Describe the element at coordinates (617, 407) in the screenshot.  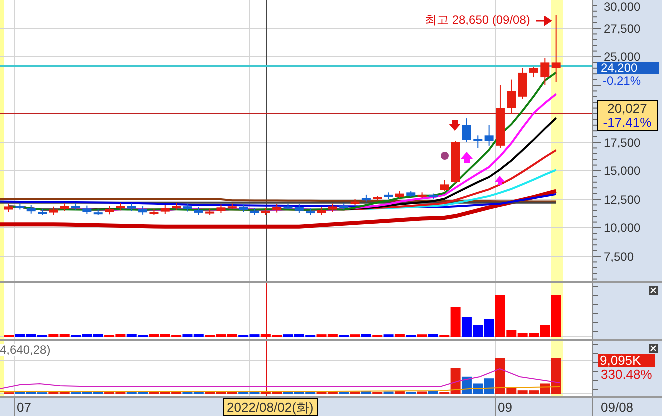
I see `date-axis-label: 09/08` at that location.